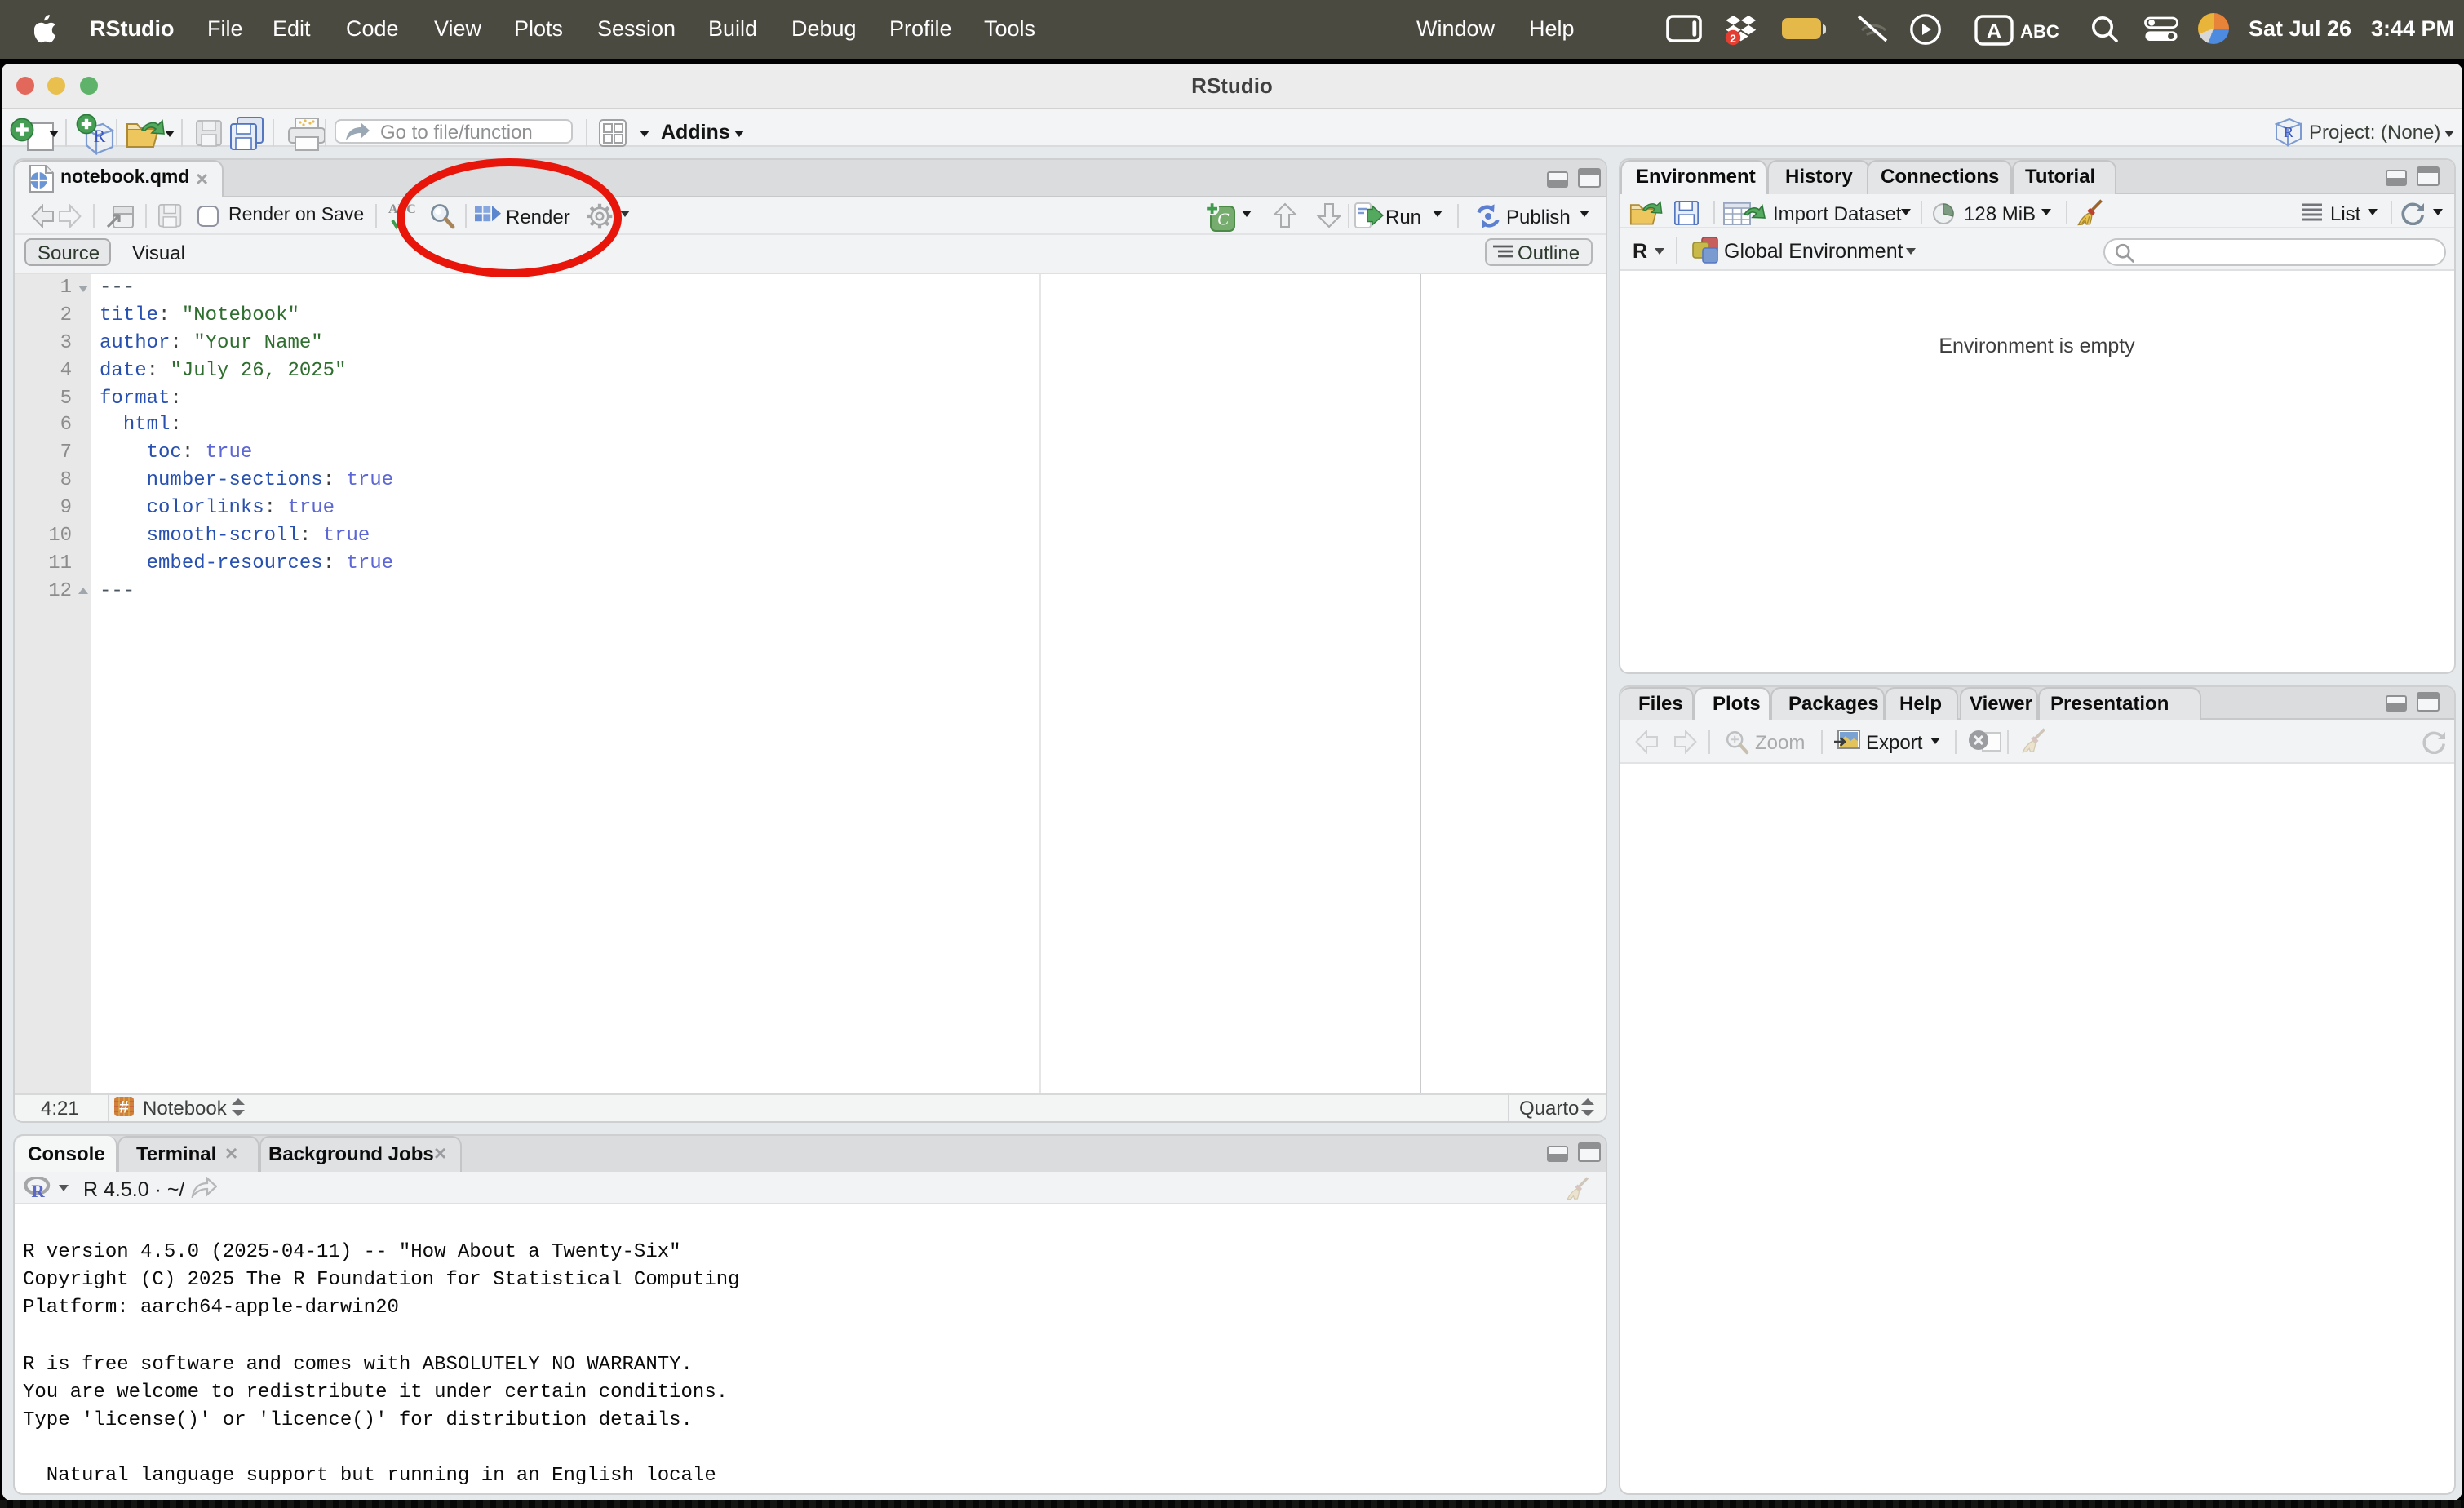 The width and height of the screenshot is (2464, 1508). Describe the element at coordinates (2039, 30) in the screenshot. I see `svg-text: ABC` at that location.